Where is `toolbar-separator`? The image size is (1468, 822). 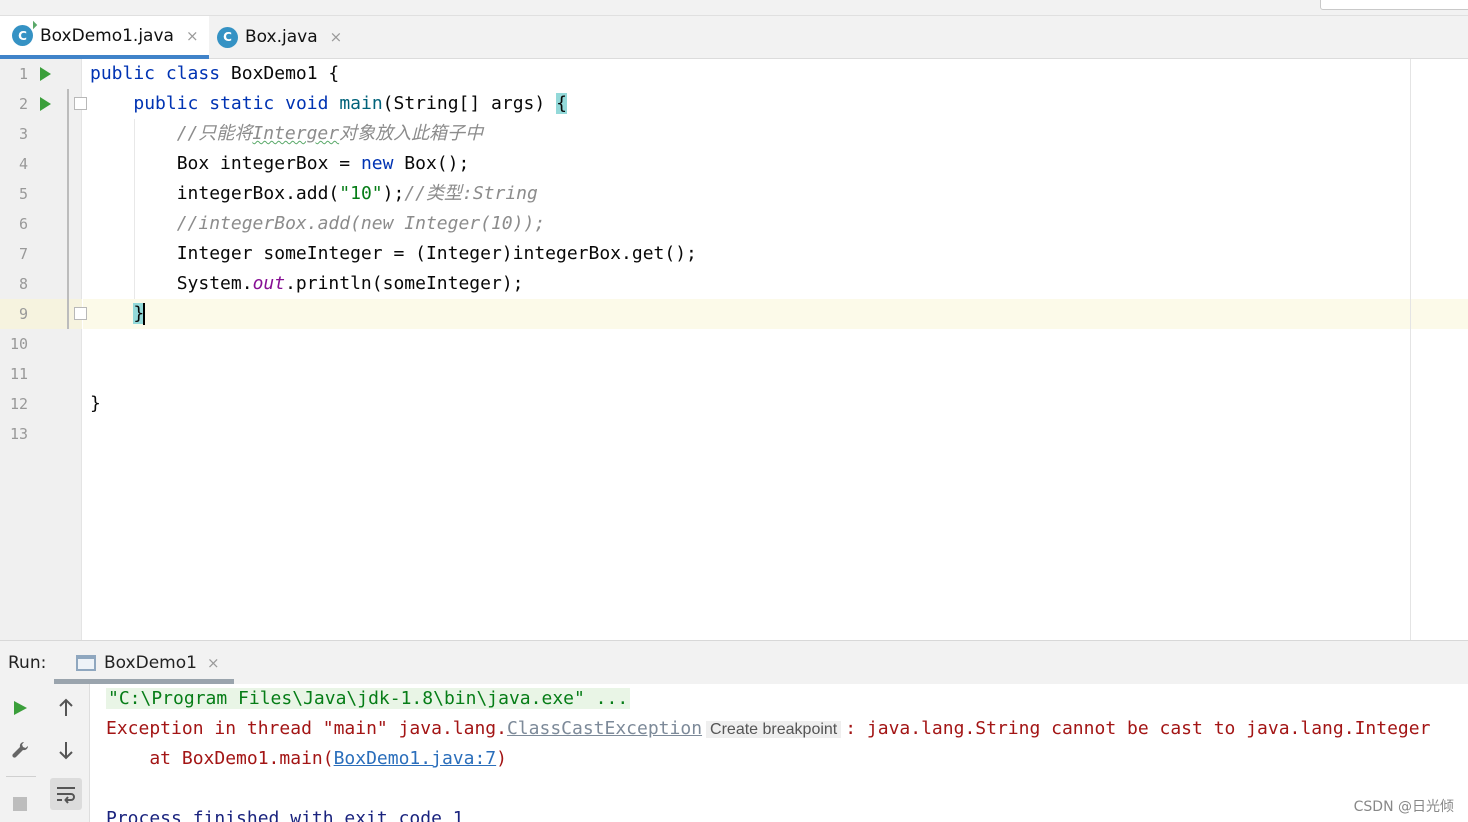 toolbar-separator is located at coordinates (21, 776).